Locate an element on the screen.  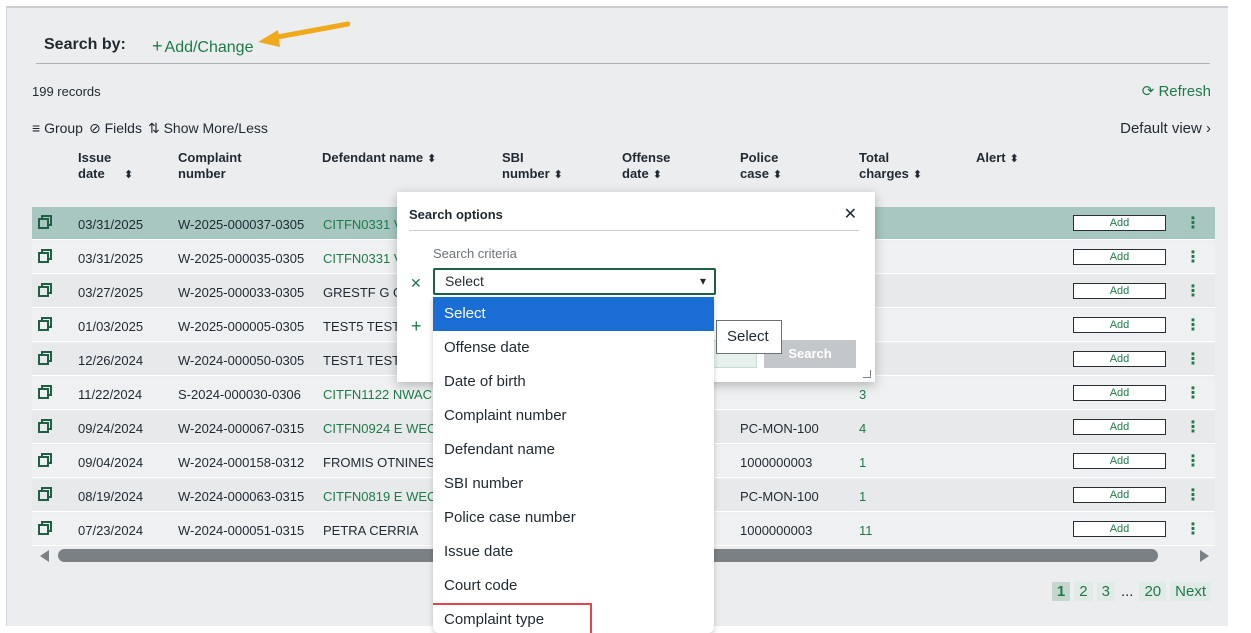
option-defendant-name: Defendant name is located at coordinates (573, 450).